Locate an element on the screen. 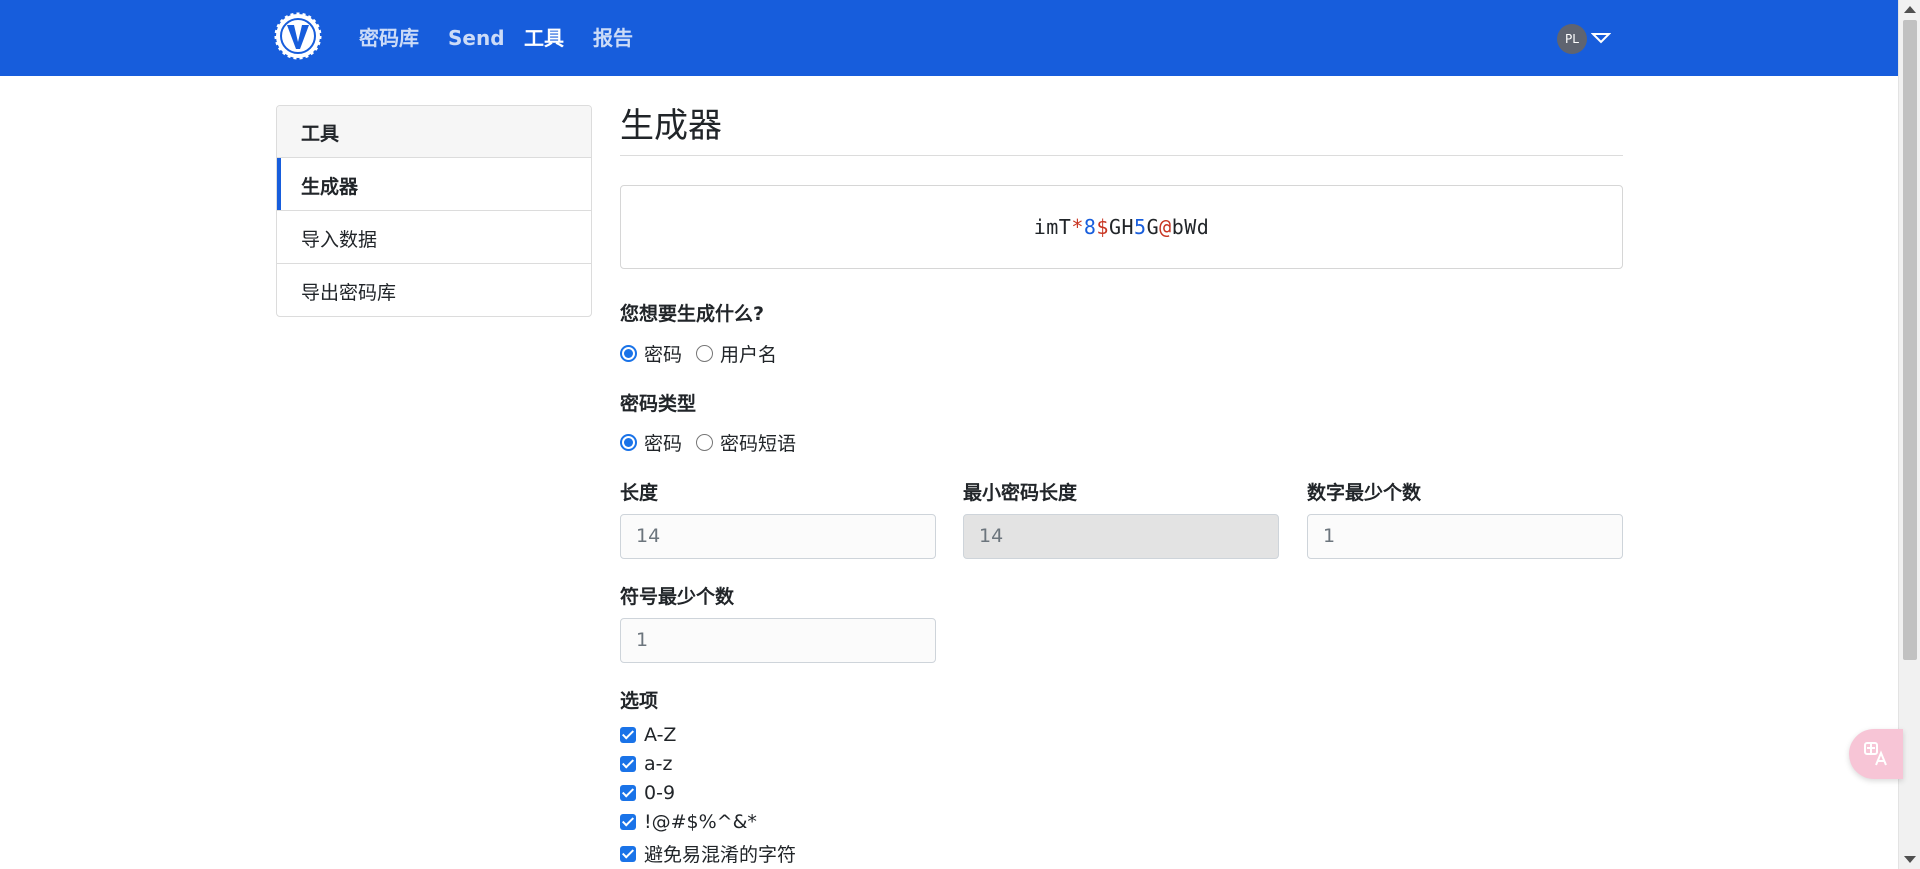 This screenshot has height=869, width=1920. options-label: 选项 is located at coordinates (639, 701).